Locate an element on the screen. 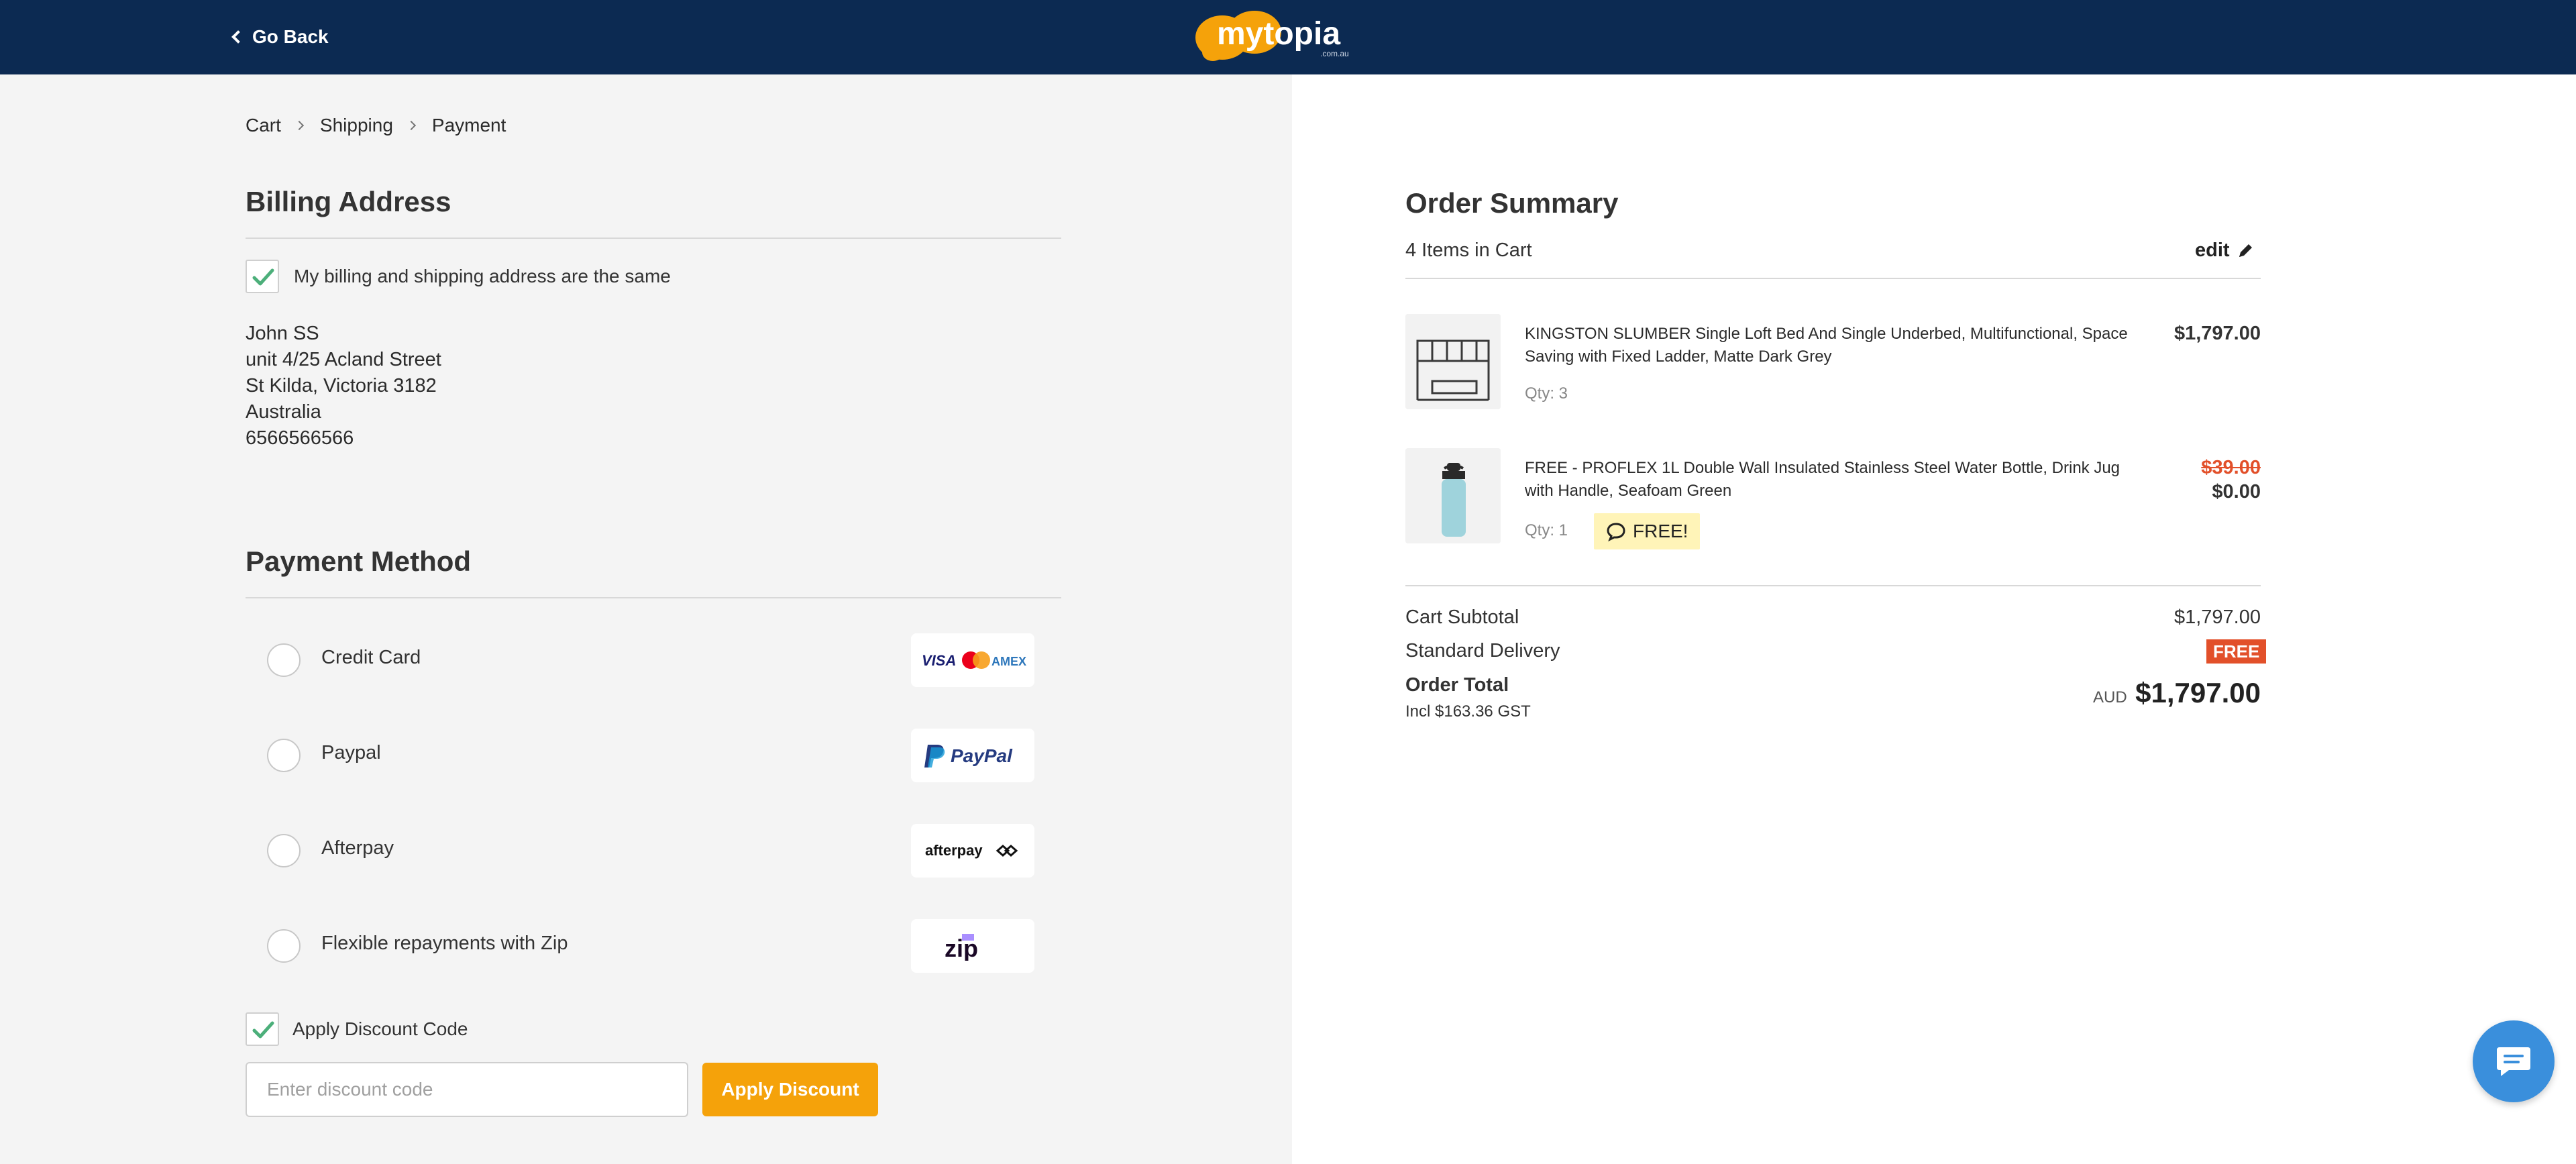  chevron-left-icon is located at coordinates (238, 37).